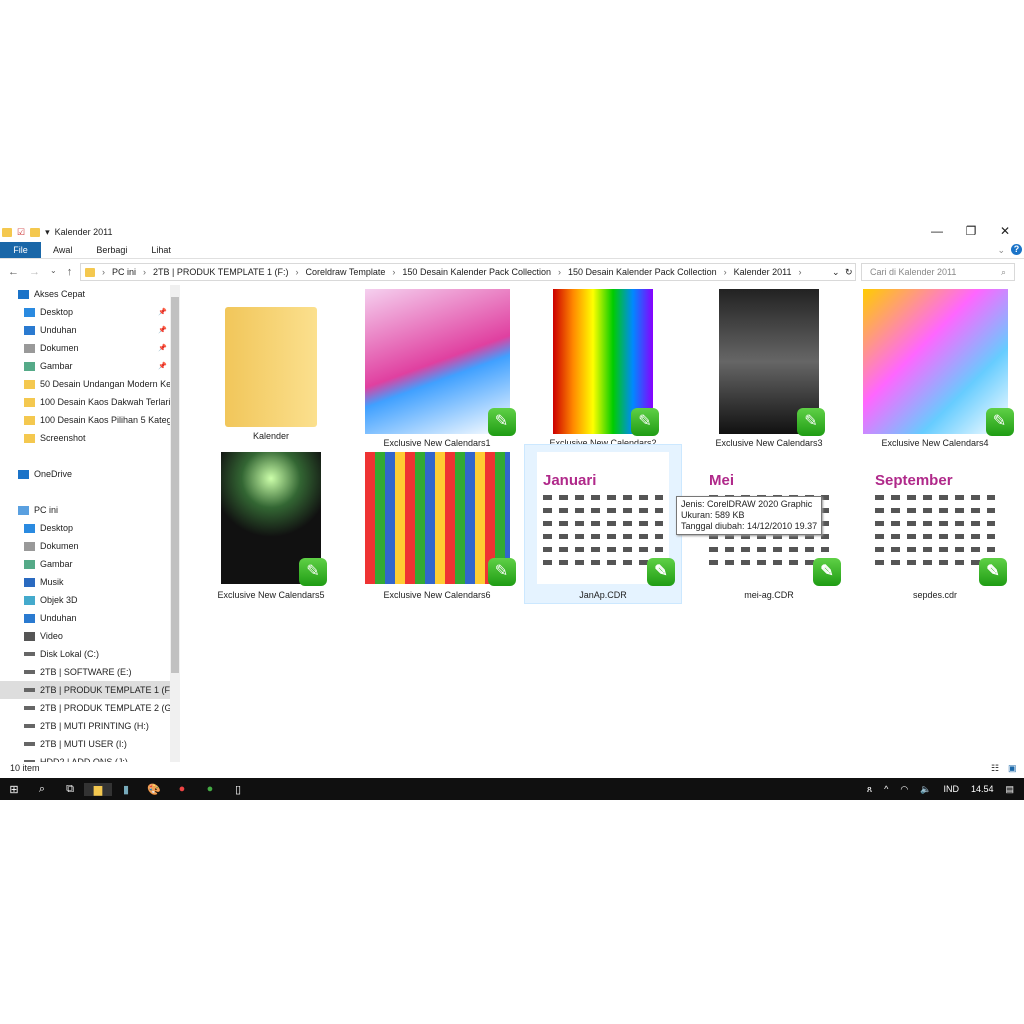 This screenshot has height=1024, width=1024. What do you see at coordinates (1012, 768) in the screenshot?
I see `large-icons-view-icon: ▣` at bounding box center [1012, 768].